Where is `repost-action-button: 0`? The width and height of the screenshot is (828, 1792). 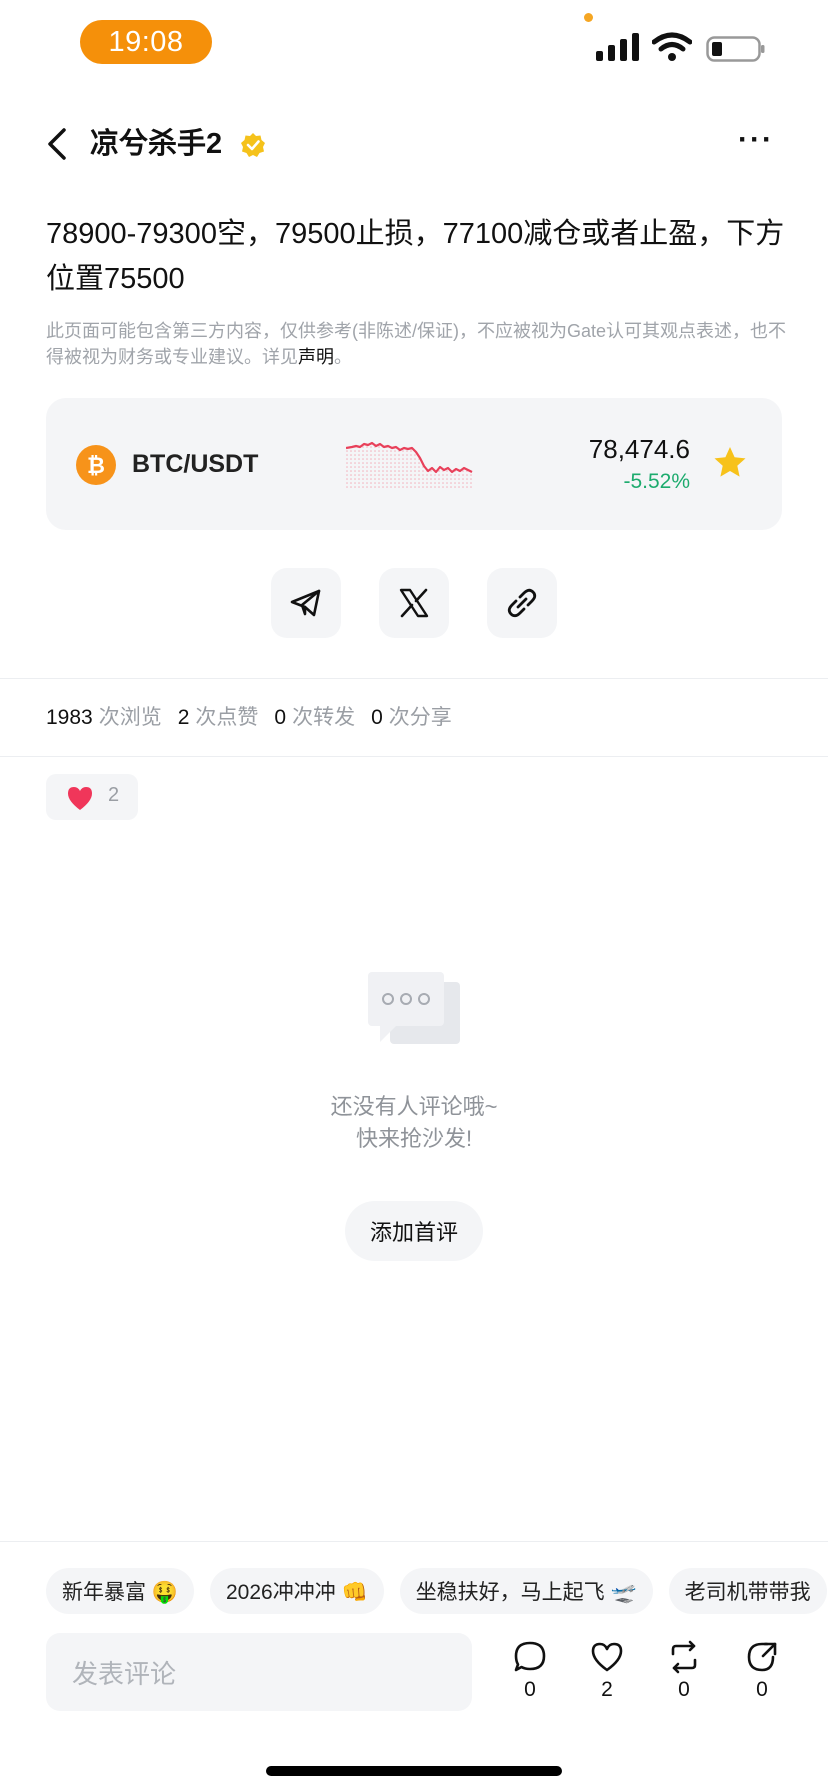
repost-action-button: 0 is located at coordinates (684, 1671).